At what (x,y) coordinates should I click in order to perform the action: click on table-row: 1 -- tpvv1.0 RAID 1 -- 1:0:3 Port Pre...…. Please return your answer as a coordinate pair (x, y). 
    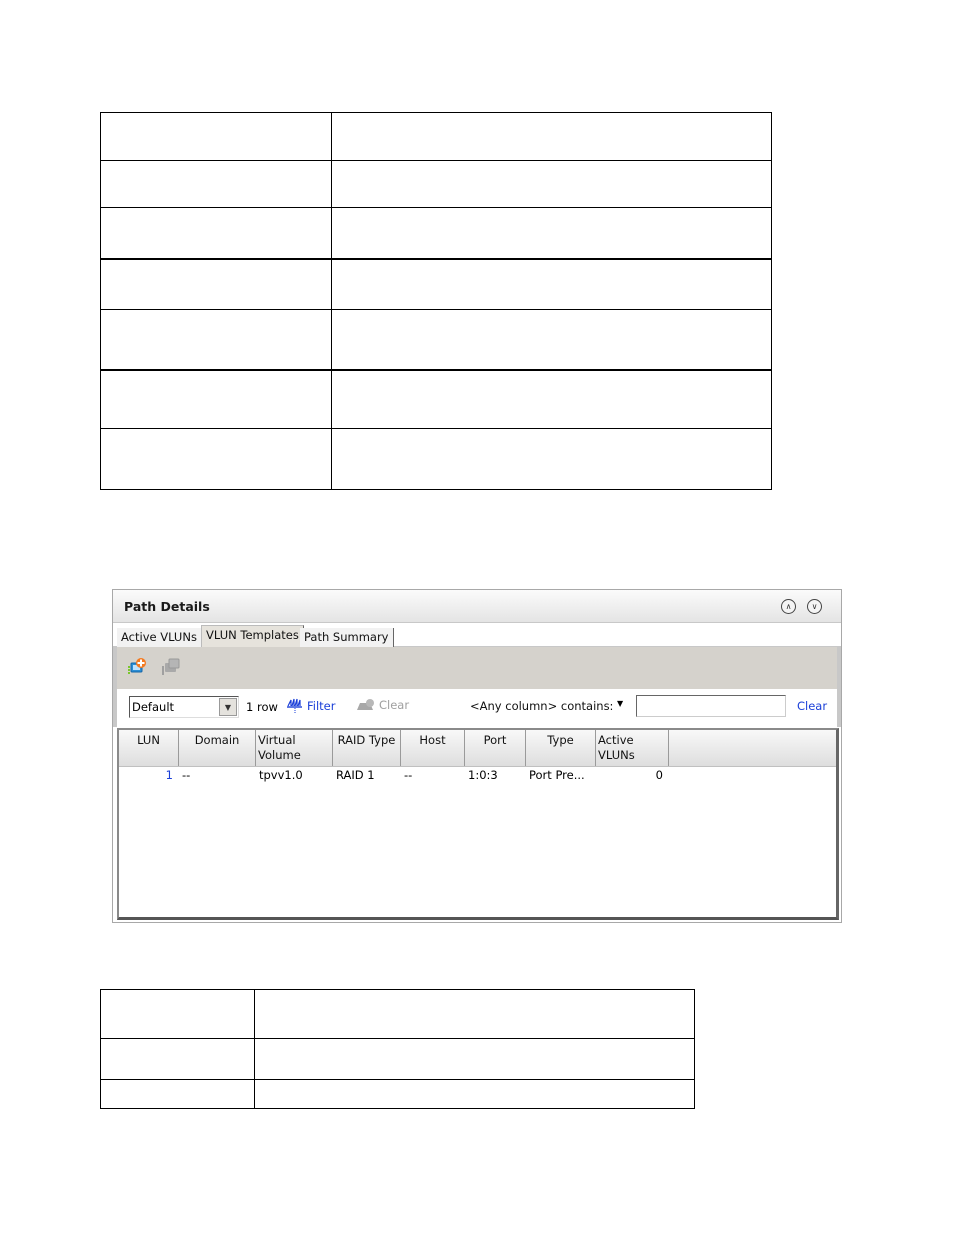
    Looking at the image, I should click on (477, 775).